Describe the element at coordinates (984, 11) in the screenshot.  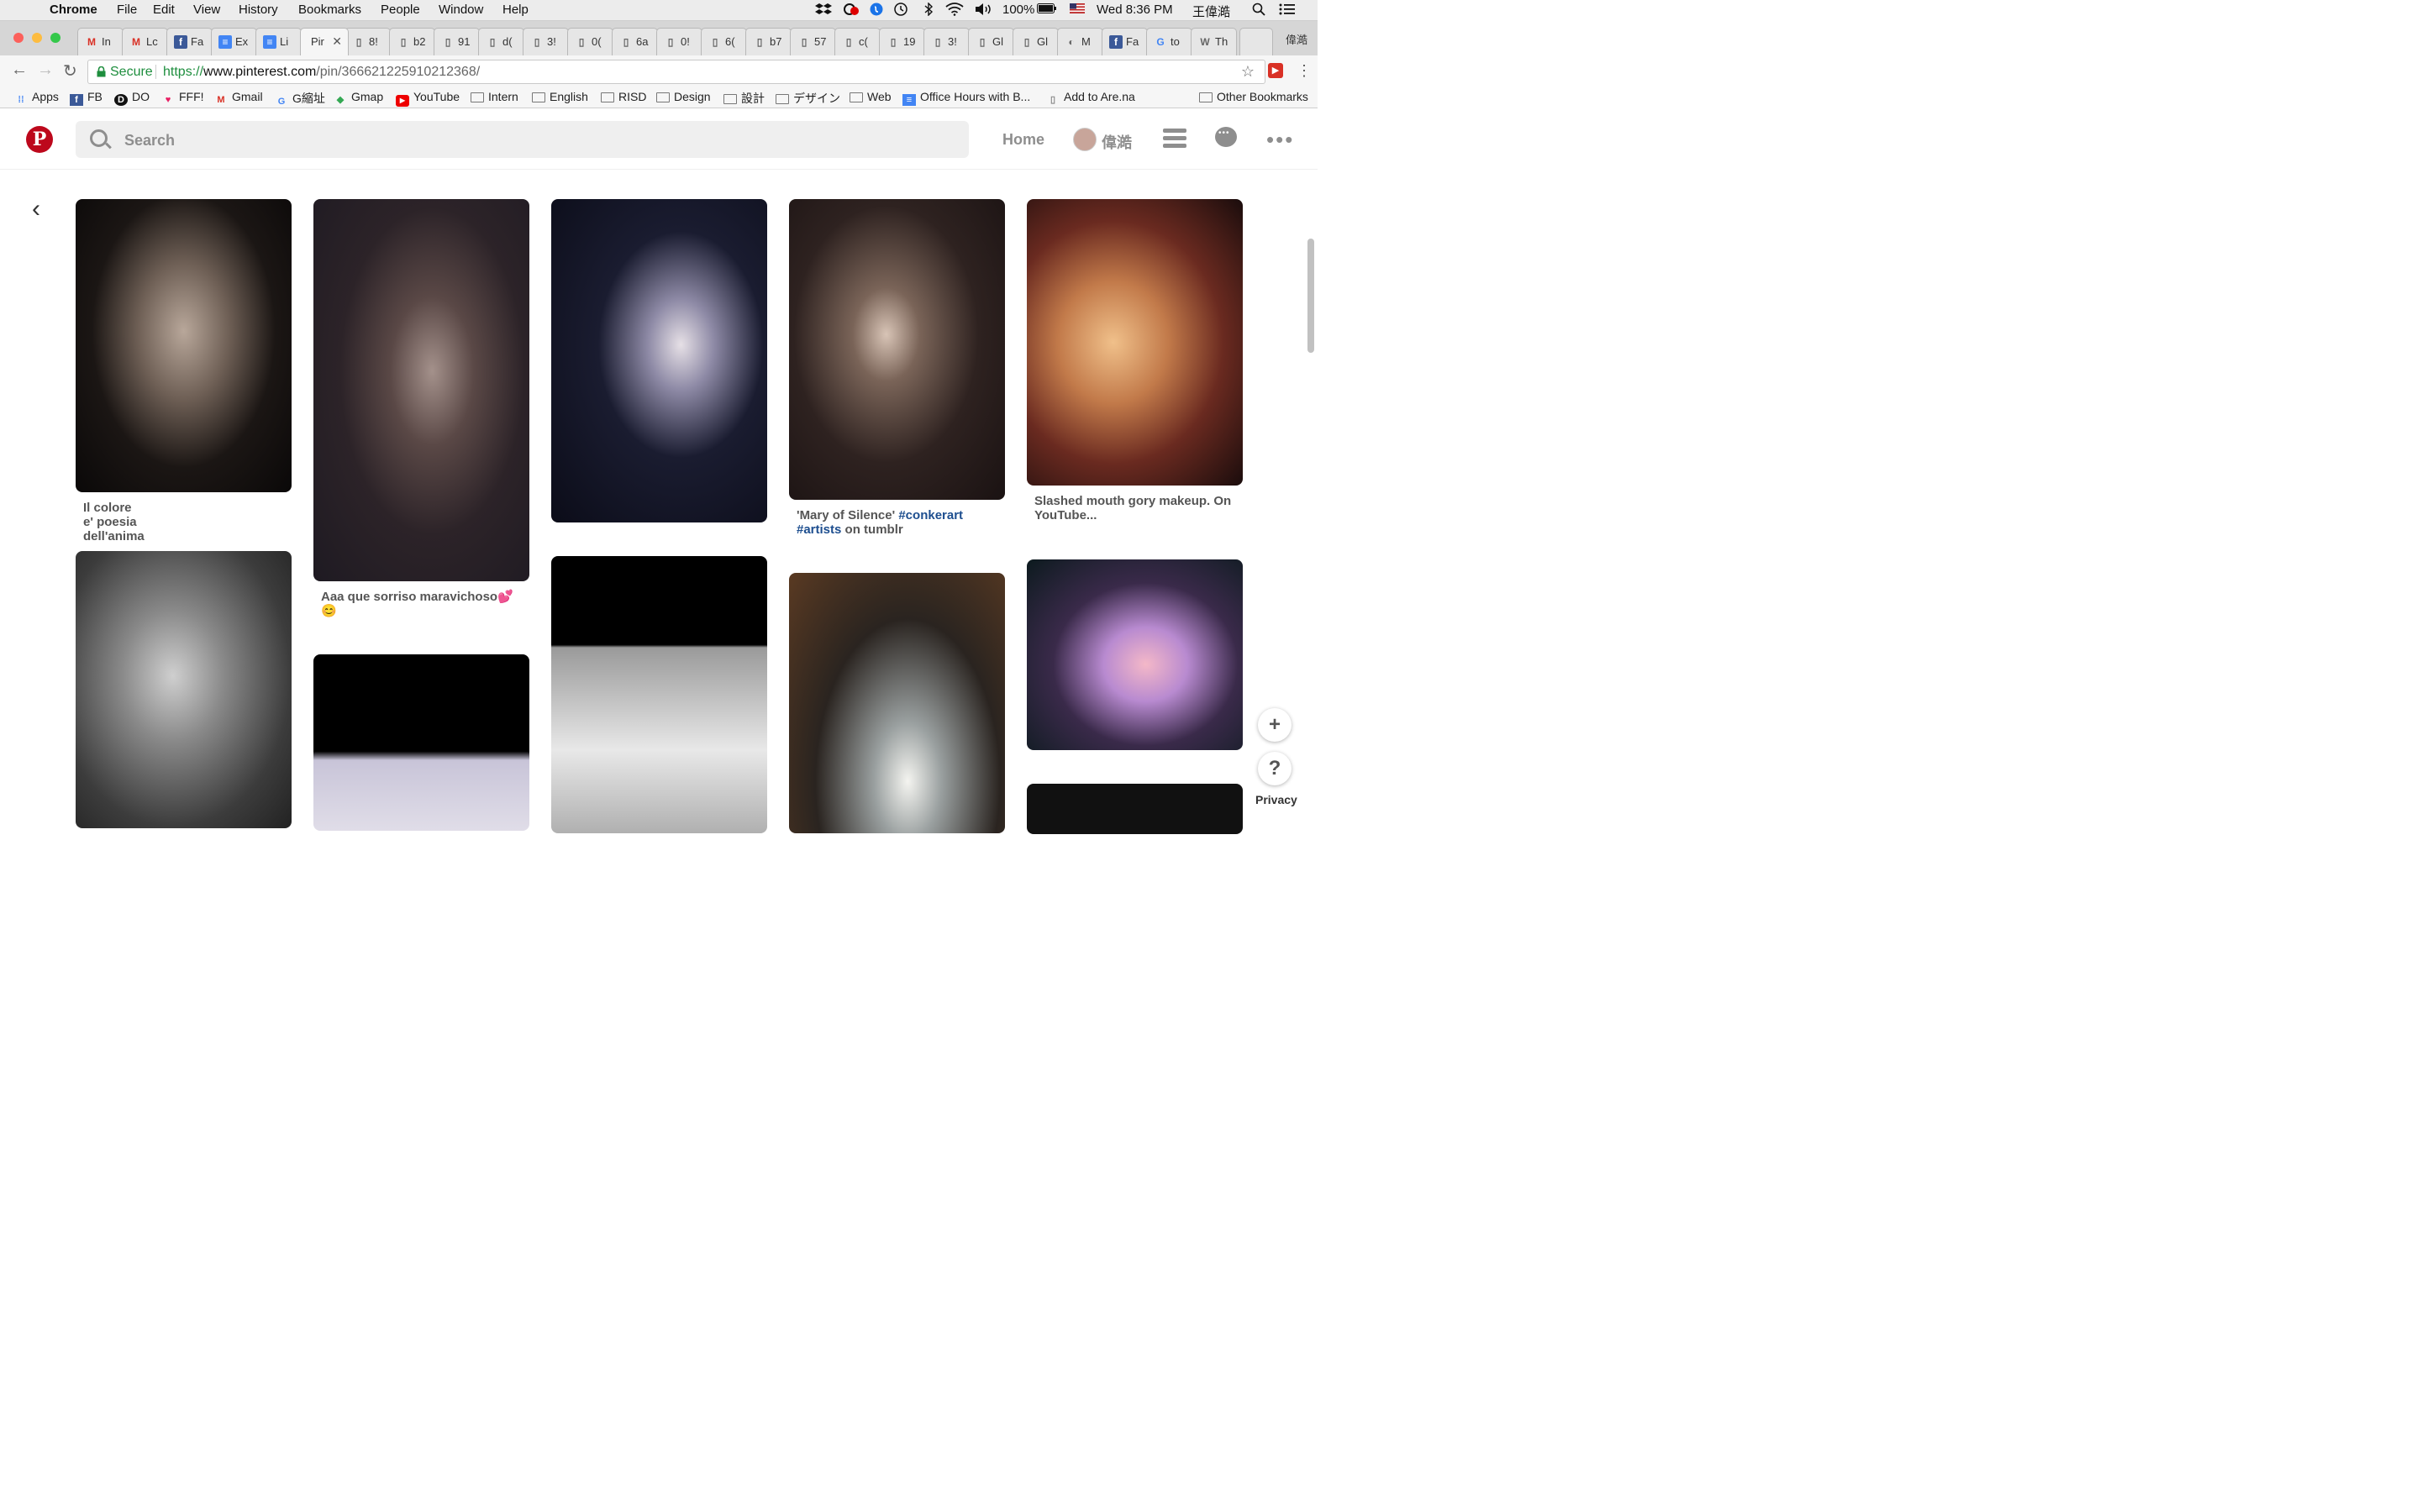
I see `volume-icon` at that location.